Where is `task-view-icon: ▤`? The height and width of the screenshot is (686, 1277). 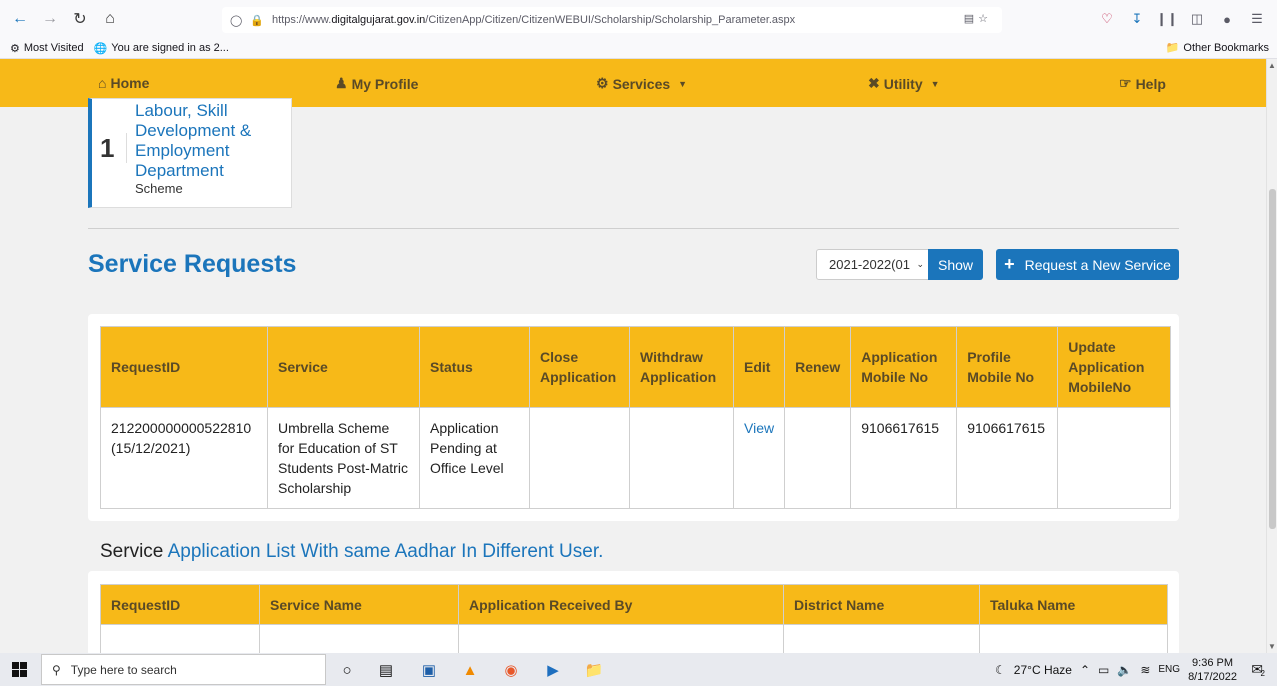 task-view-icon: ▤ is located at coordinates (386, 670).